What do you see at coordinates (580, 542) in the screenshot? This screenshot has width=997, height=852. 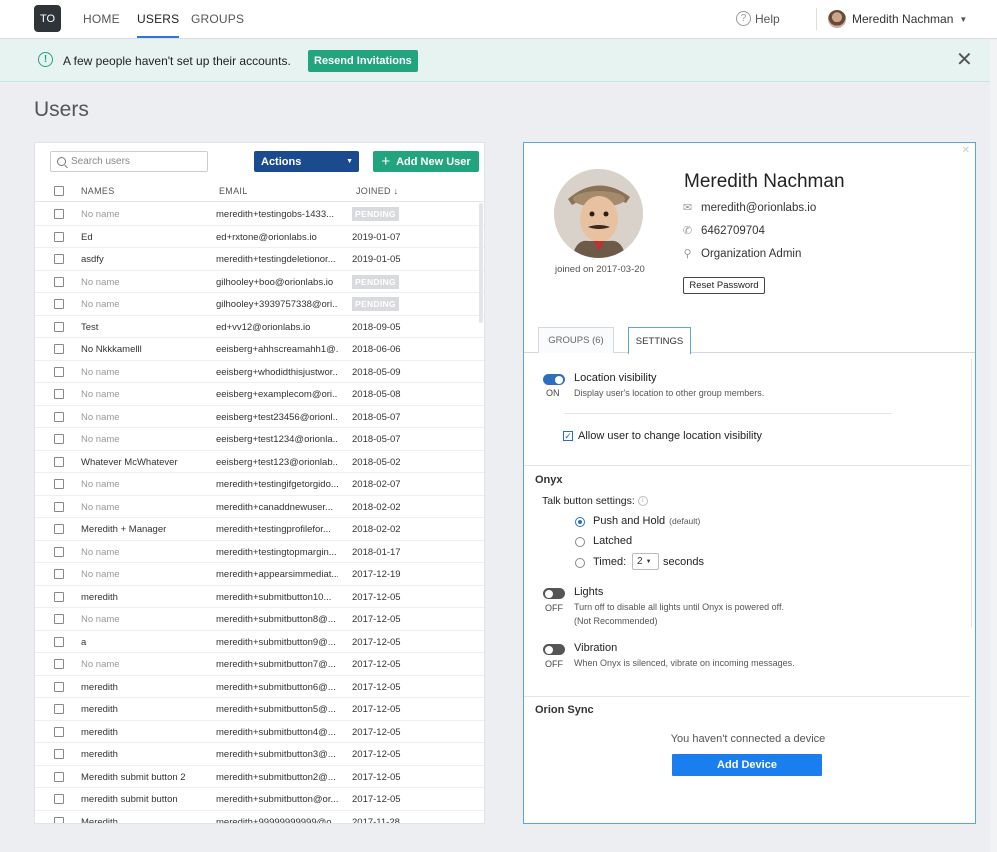 I see `radio-latched` at bounding box center [580, 542].